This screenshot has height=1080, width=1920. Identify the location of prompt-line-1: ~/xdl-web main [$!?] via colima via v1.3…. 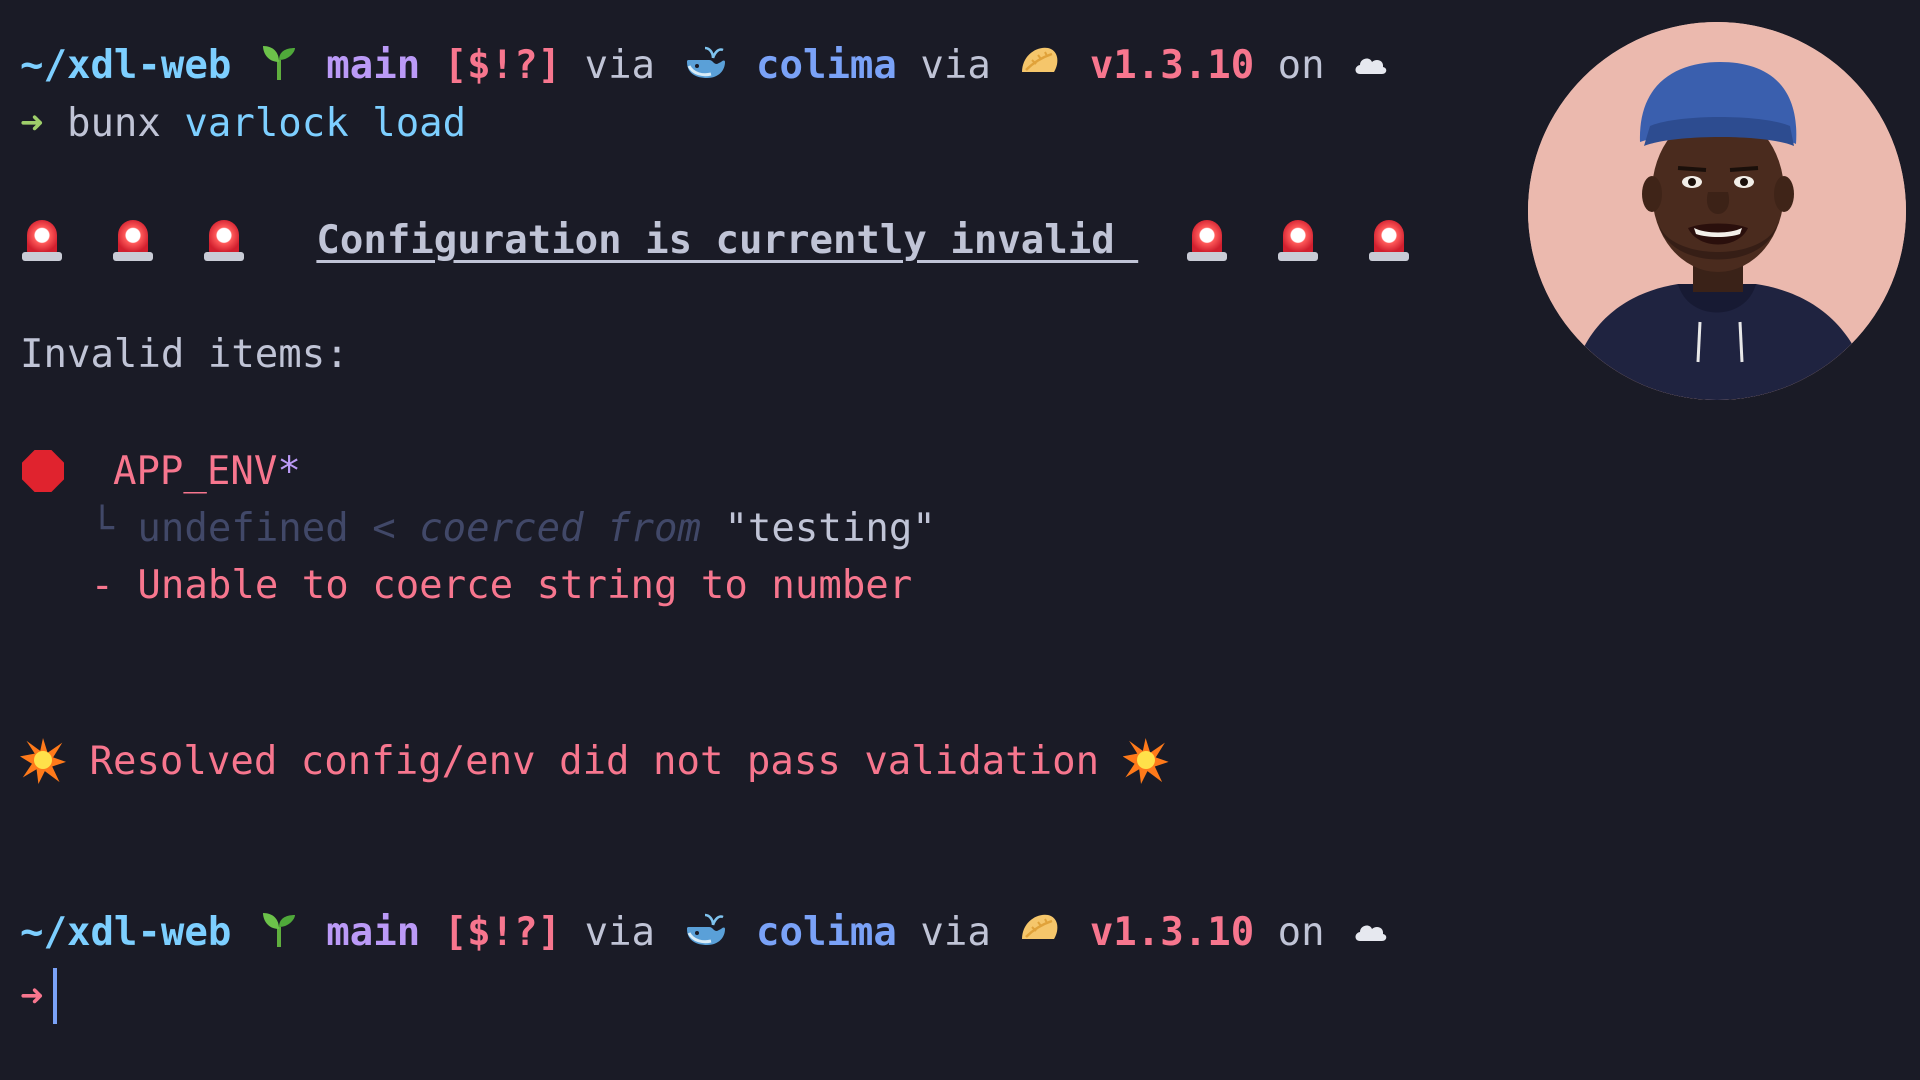
(706, 65).